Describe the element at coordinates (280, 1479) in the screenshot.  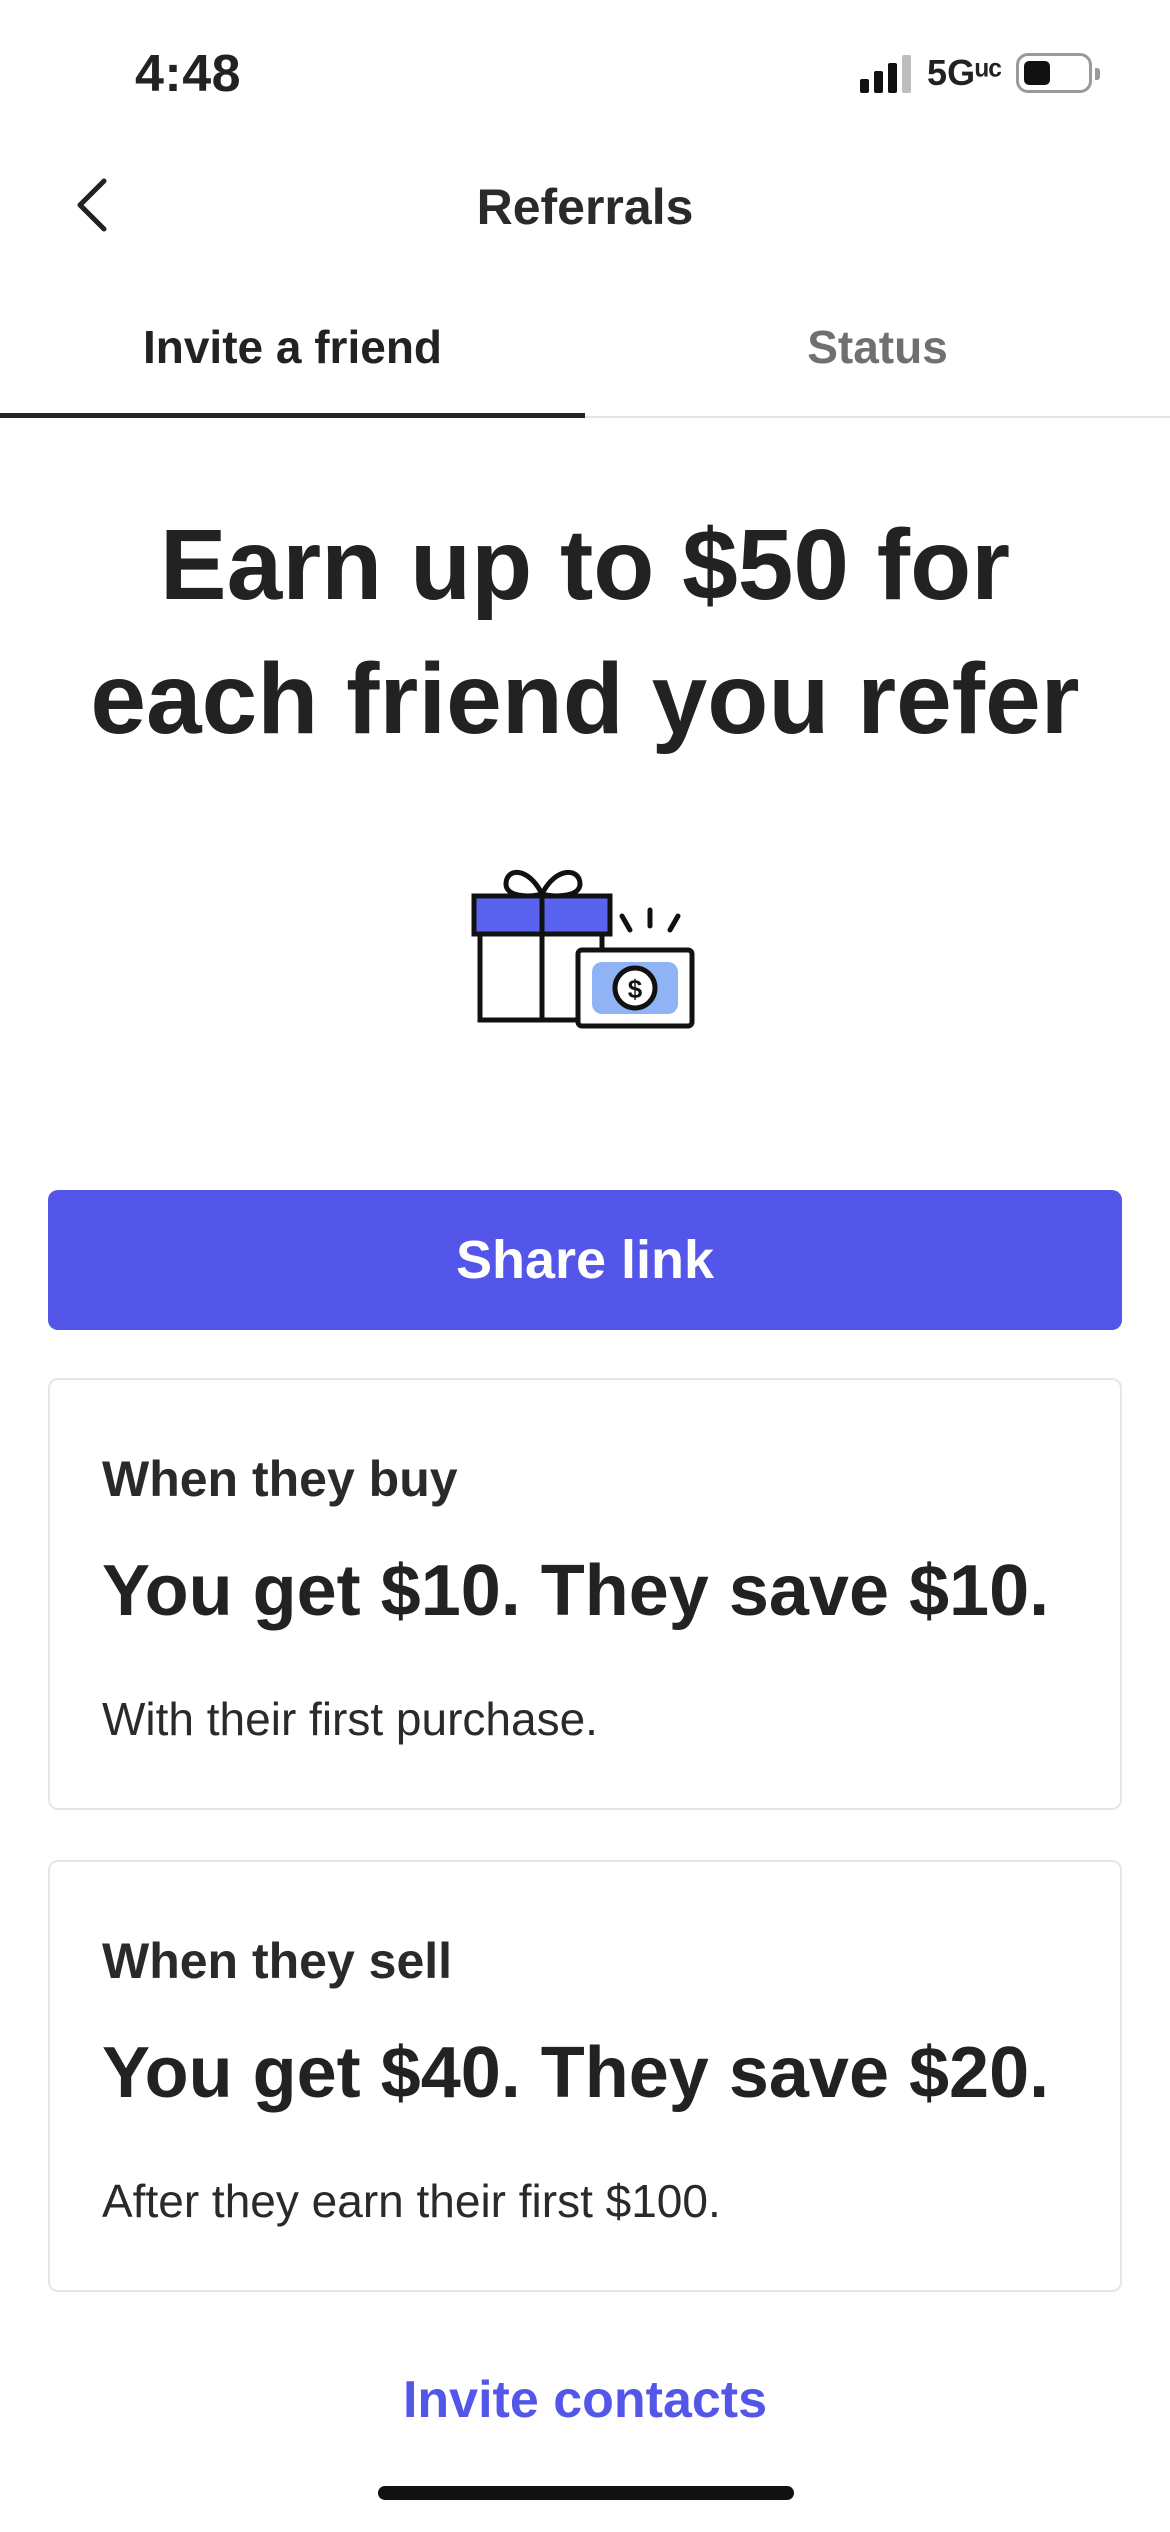
I see `card-label: When they buy` at that location.